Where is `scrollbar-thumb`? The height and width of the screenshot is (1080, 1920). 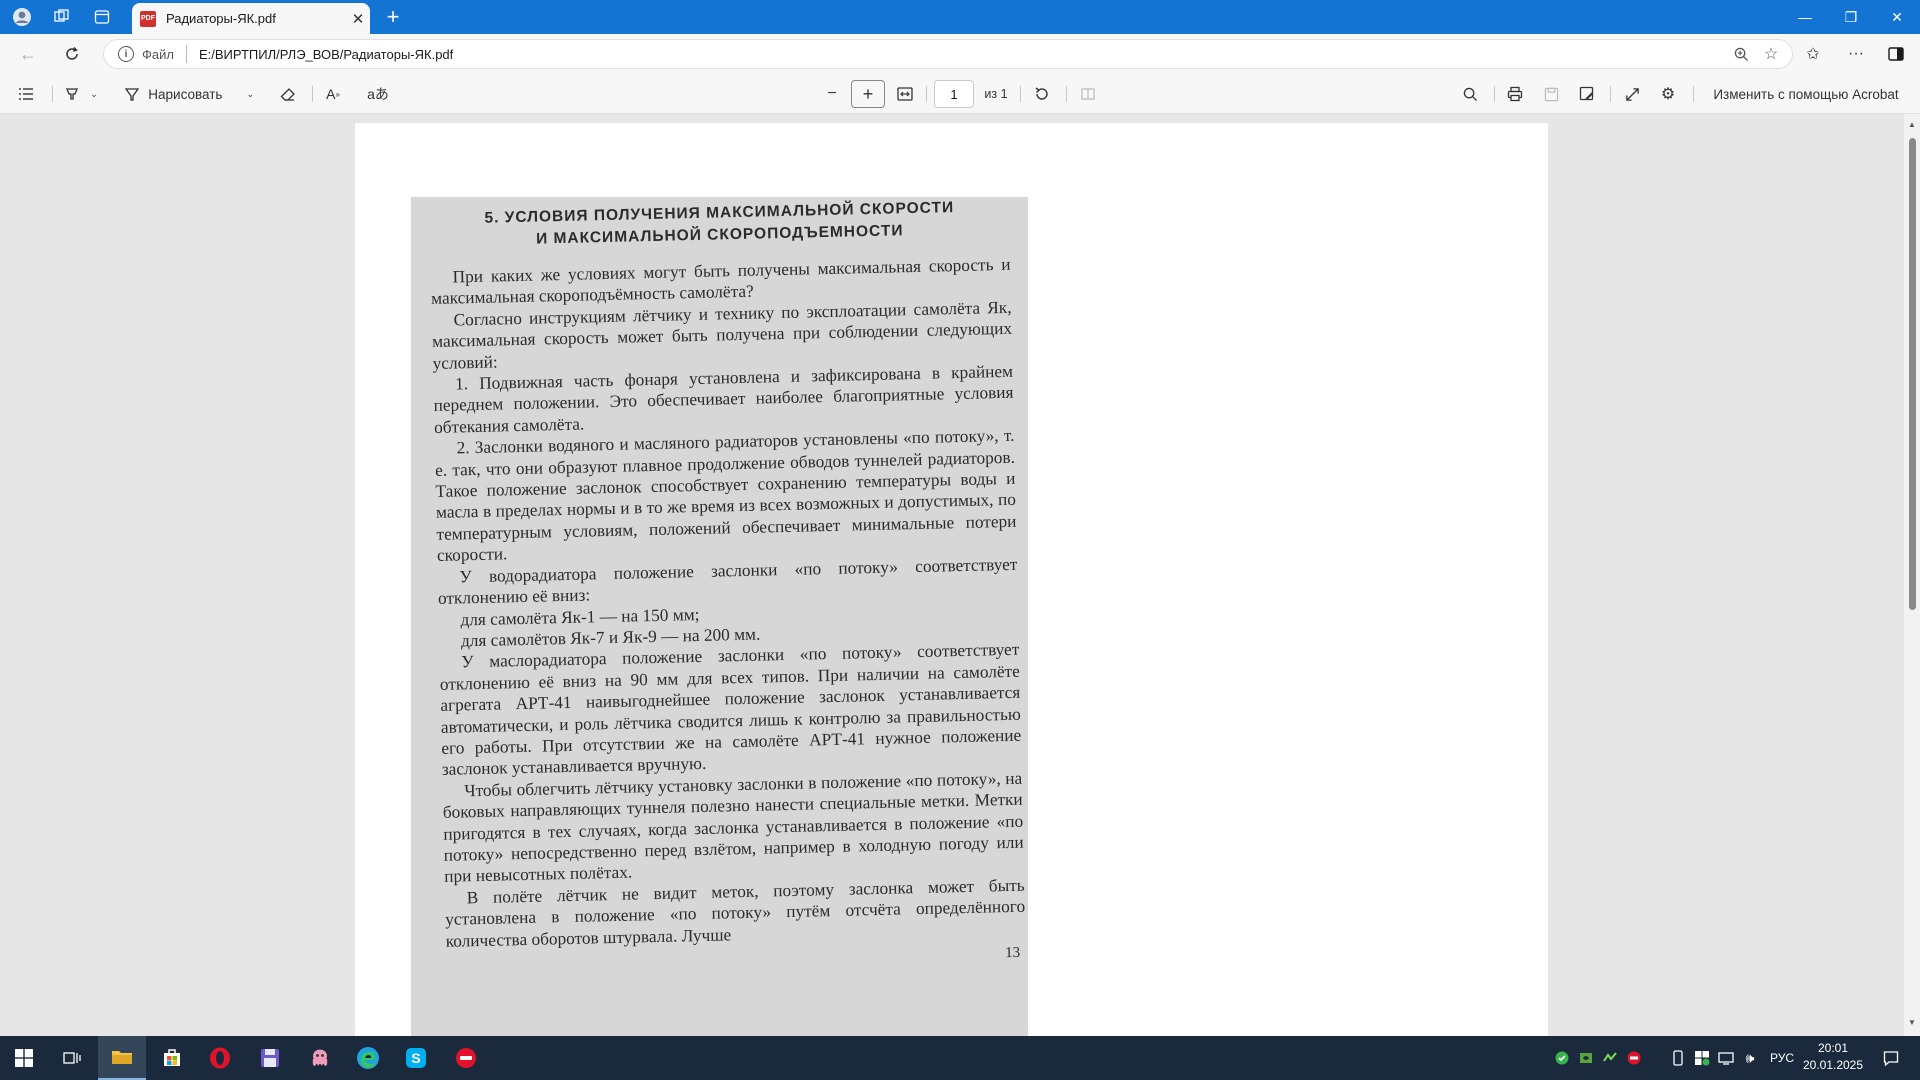 scrollbar-thumb is located at coordinates (1912, 374).